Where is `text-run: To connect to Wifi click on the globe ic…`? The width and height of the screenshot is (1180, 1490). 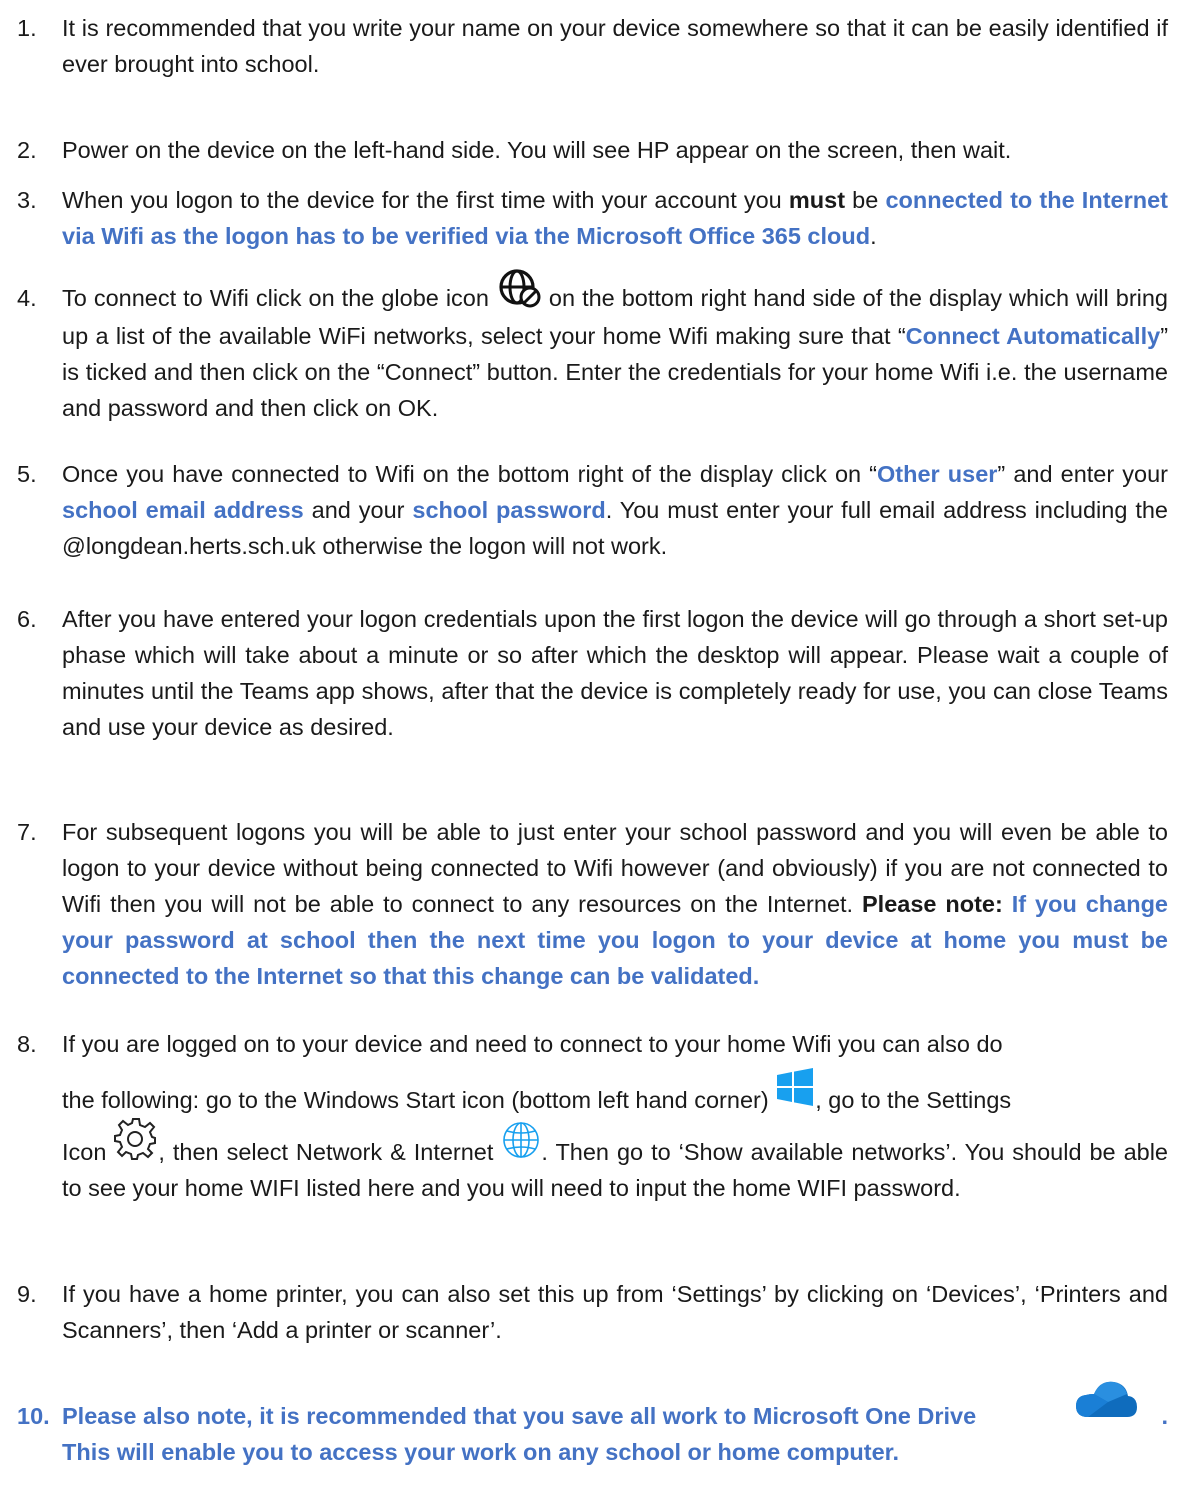
text-run: To connect to Wifi click on the globe ic… is located at coordinates (279, 298).